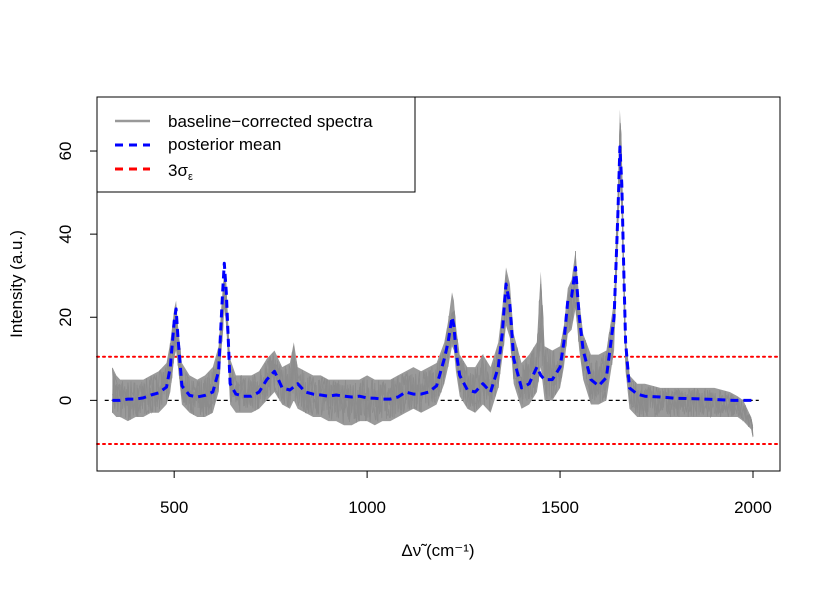 The width and height of the screenshot is (830, 593). I want to click on y-tick-label-40: 40, so click(65, 234).